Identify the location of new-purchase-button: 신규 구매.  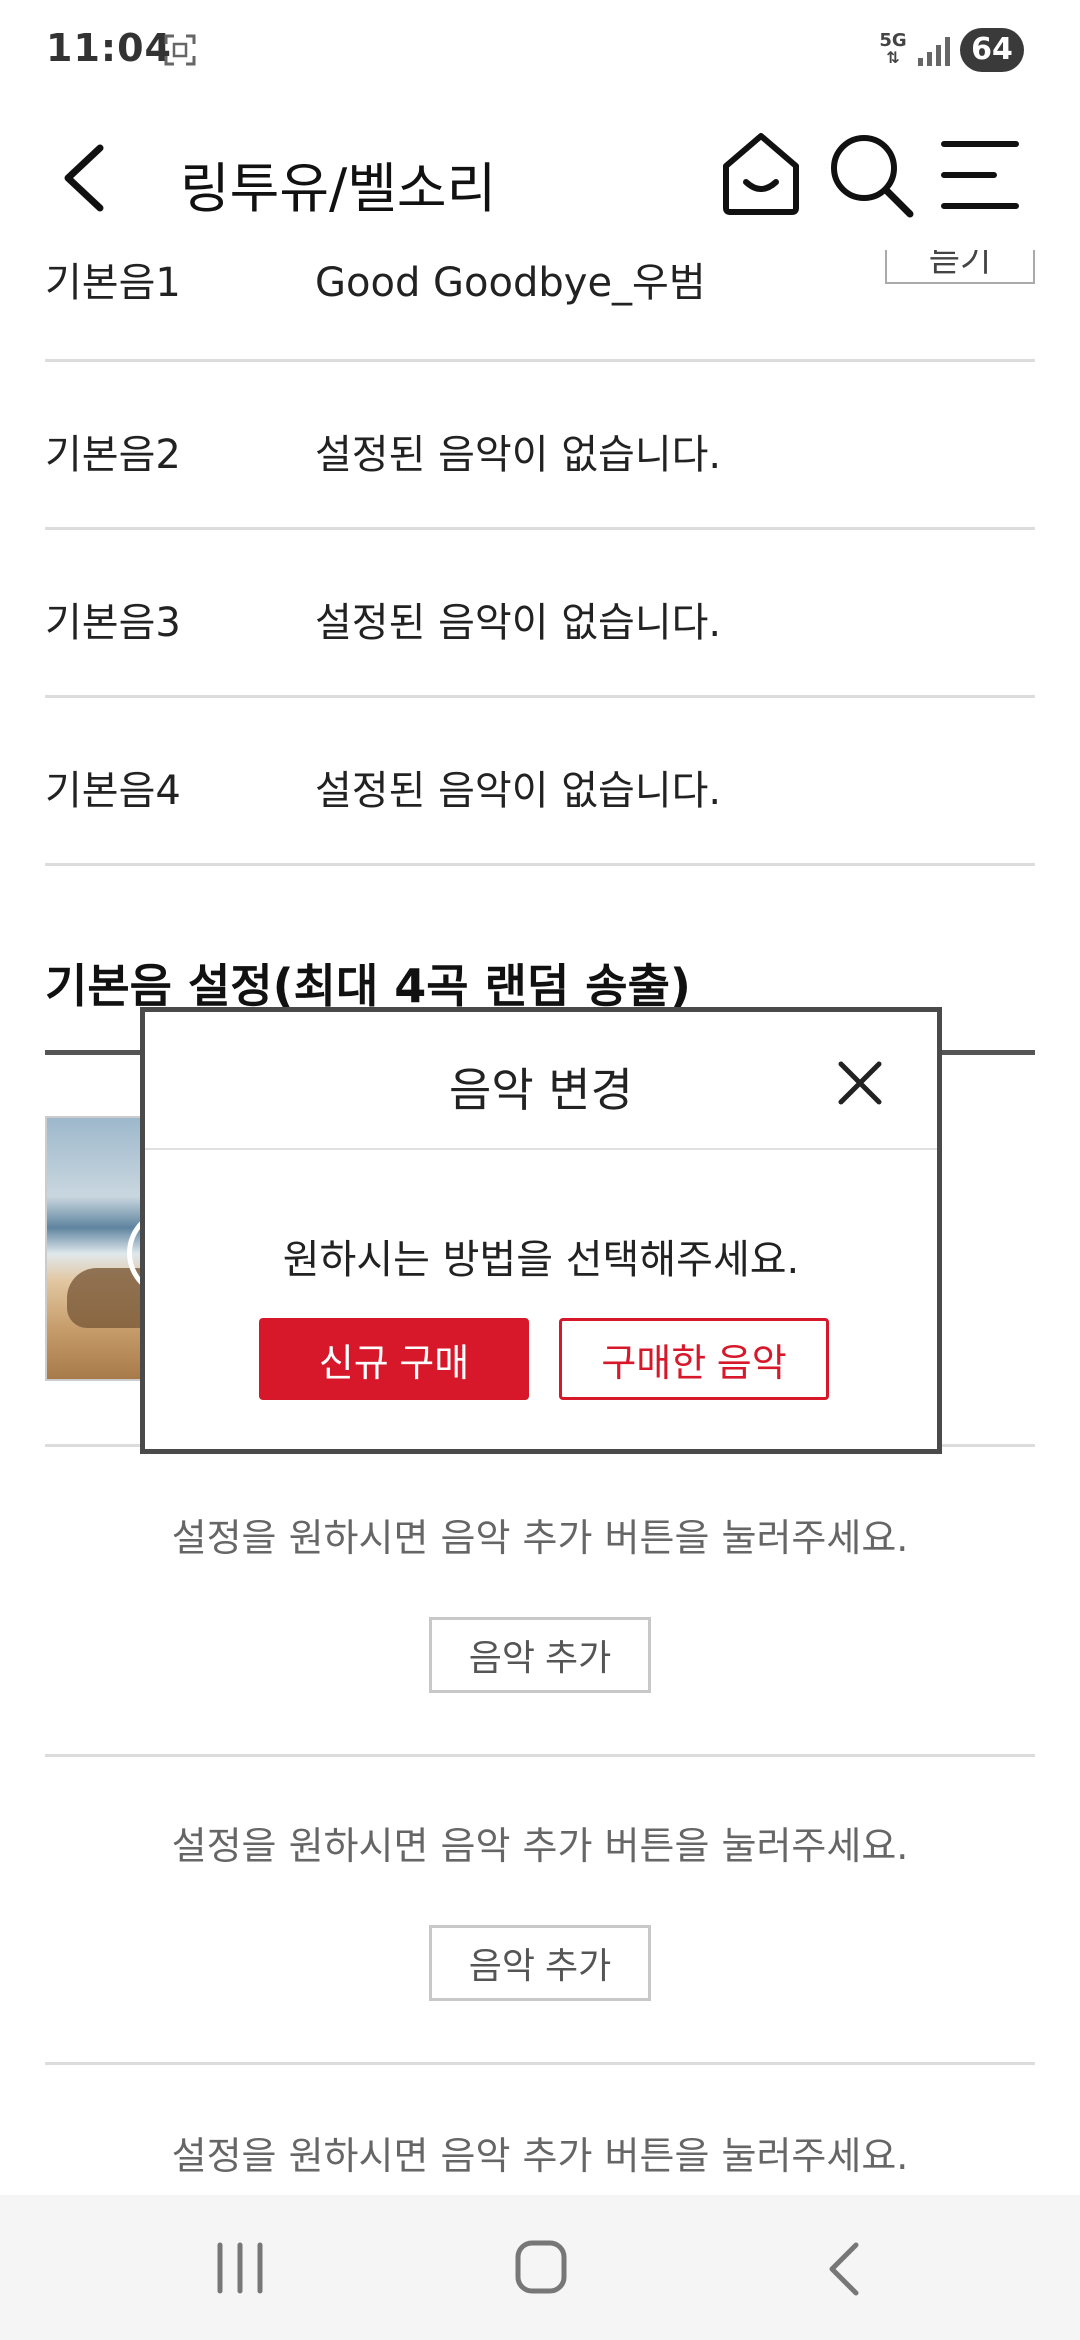
(394, 1359).